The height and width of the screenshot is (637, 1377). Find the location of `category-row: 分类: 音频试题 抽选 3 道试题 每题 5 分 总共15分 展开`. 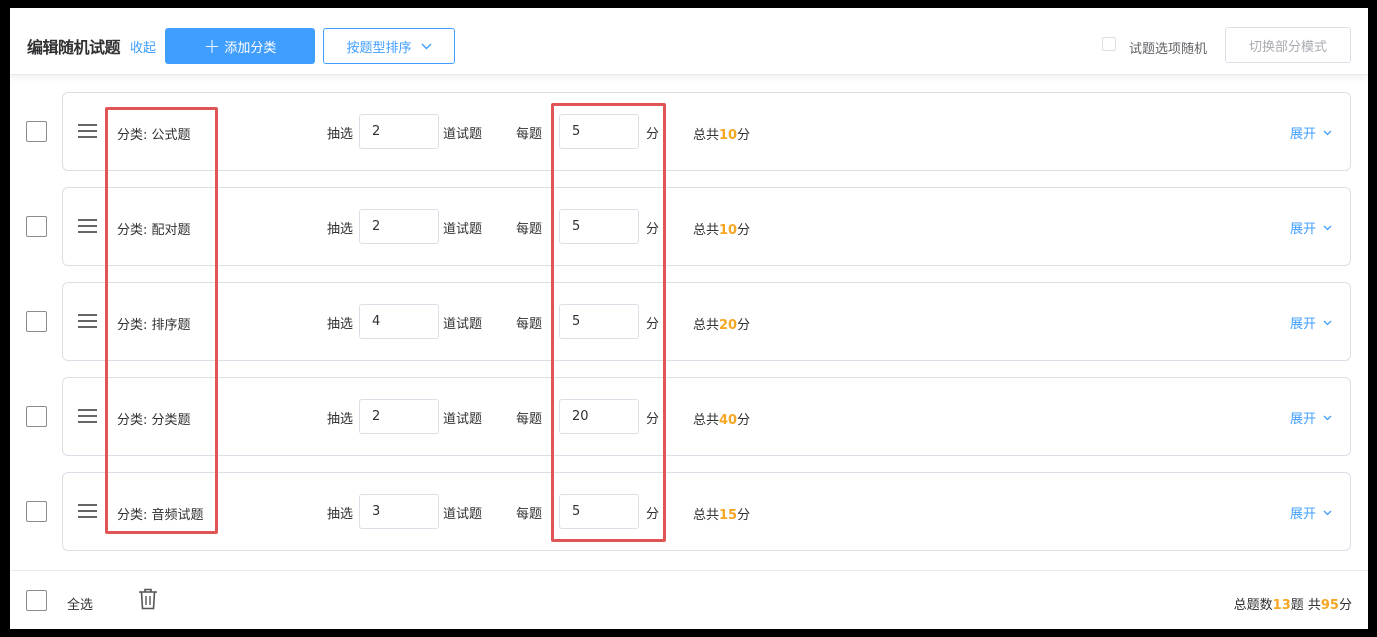

category-row: 分类: 音频试题 抽选 3 道试题 每题 5 分 总共15分 展开 is located at coordinates (706, 511).